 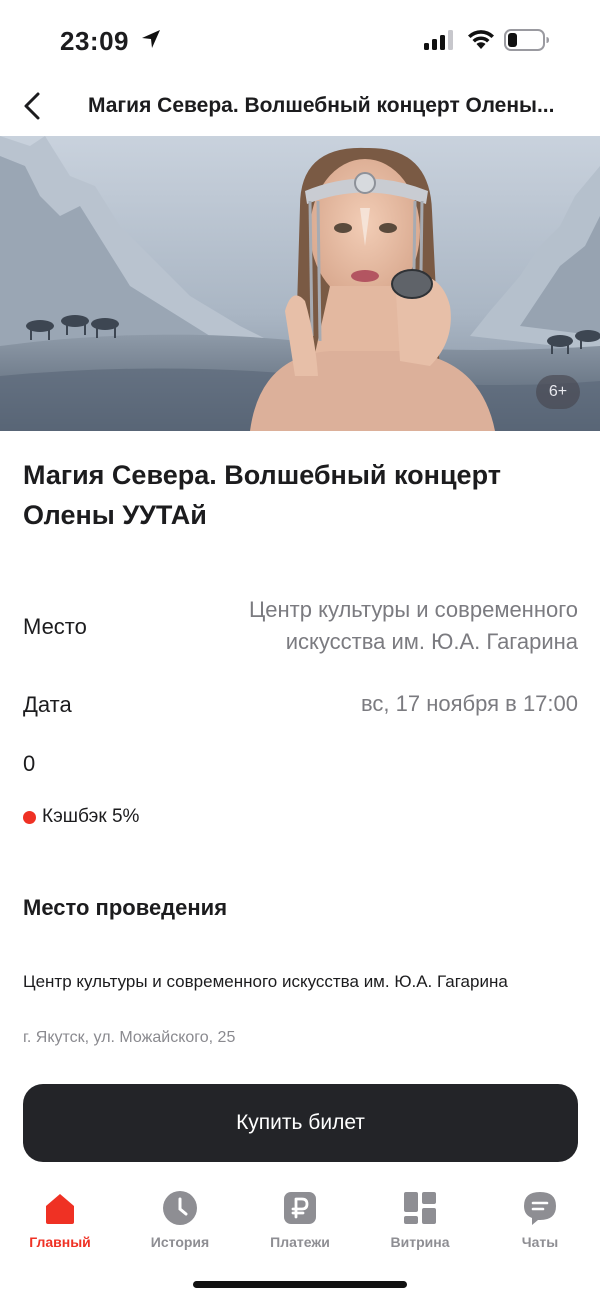 I want to click on grid-icon, so click(x=420, y=1208).